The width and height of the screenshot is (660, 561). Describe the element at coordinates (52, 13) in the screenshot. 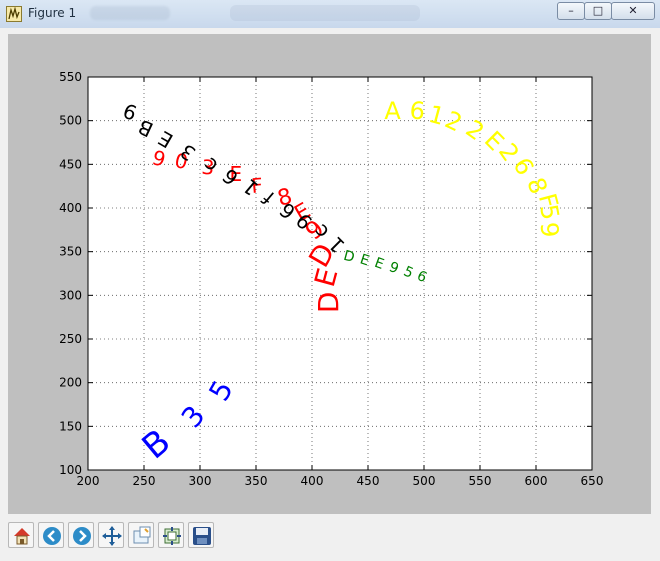

I see `window-title: Figure 1` at that location.